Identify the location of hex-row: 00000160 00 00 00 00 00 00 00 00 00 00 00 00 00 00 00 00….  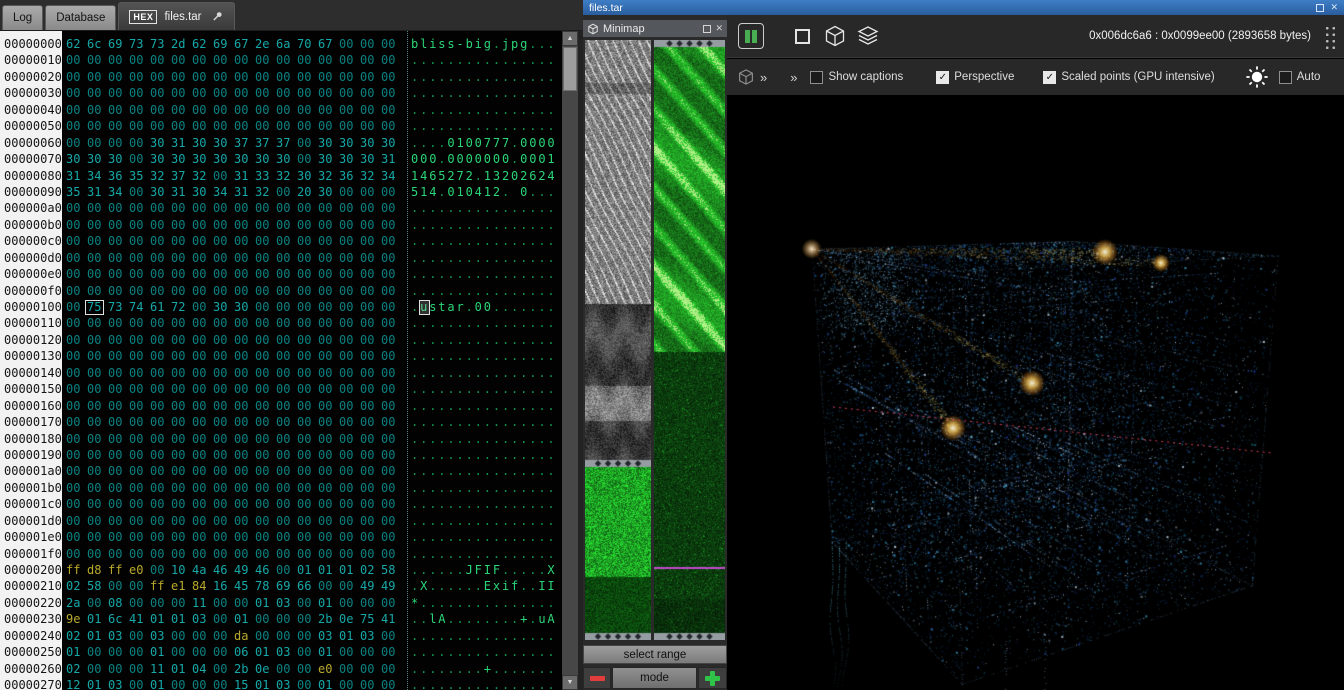
(281, 406).